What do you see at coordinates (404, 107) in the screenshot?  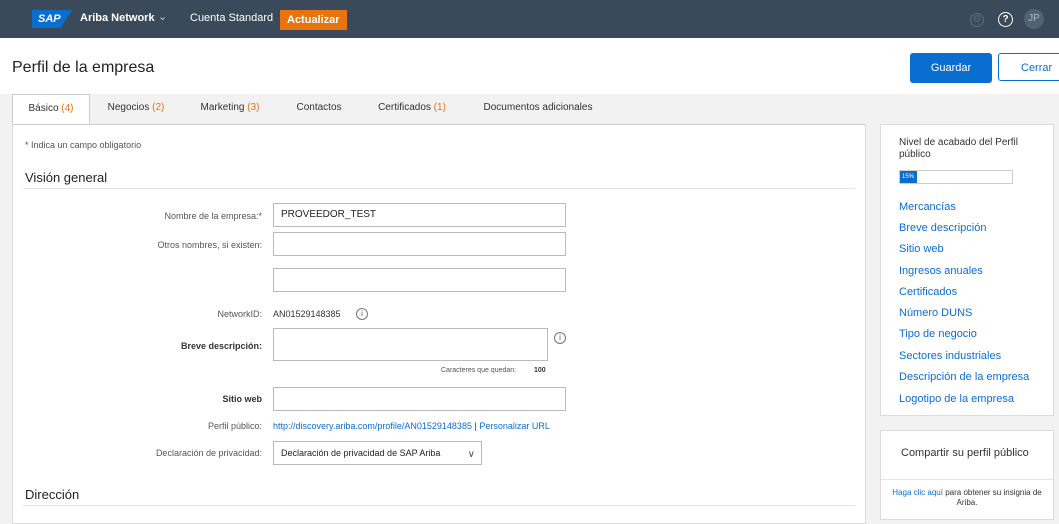 I see `tab-label: Certificados` at bounding box center [404, 107].